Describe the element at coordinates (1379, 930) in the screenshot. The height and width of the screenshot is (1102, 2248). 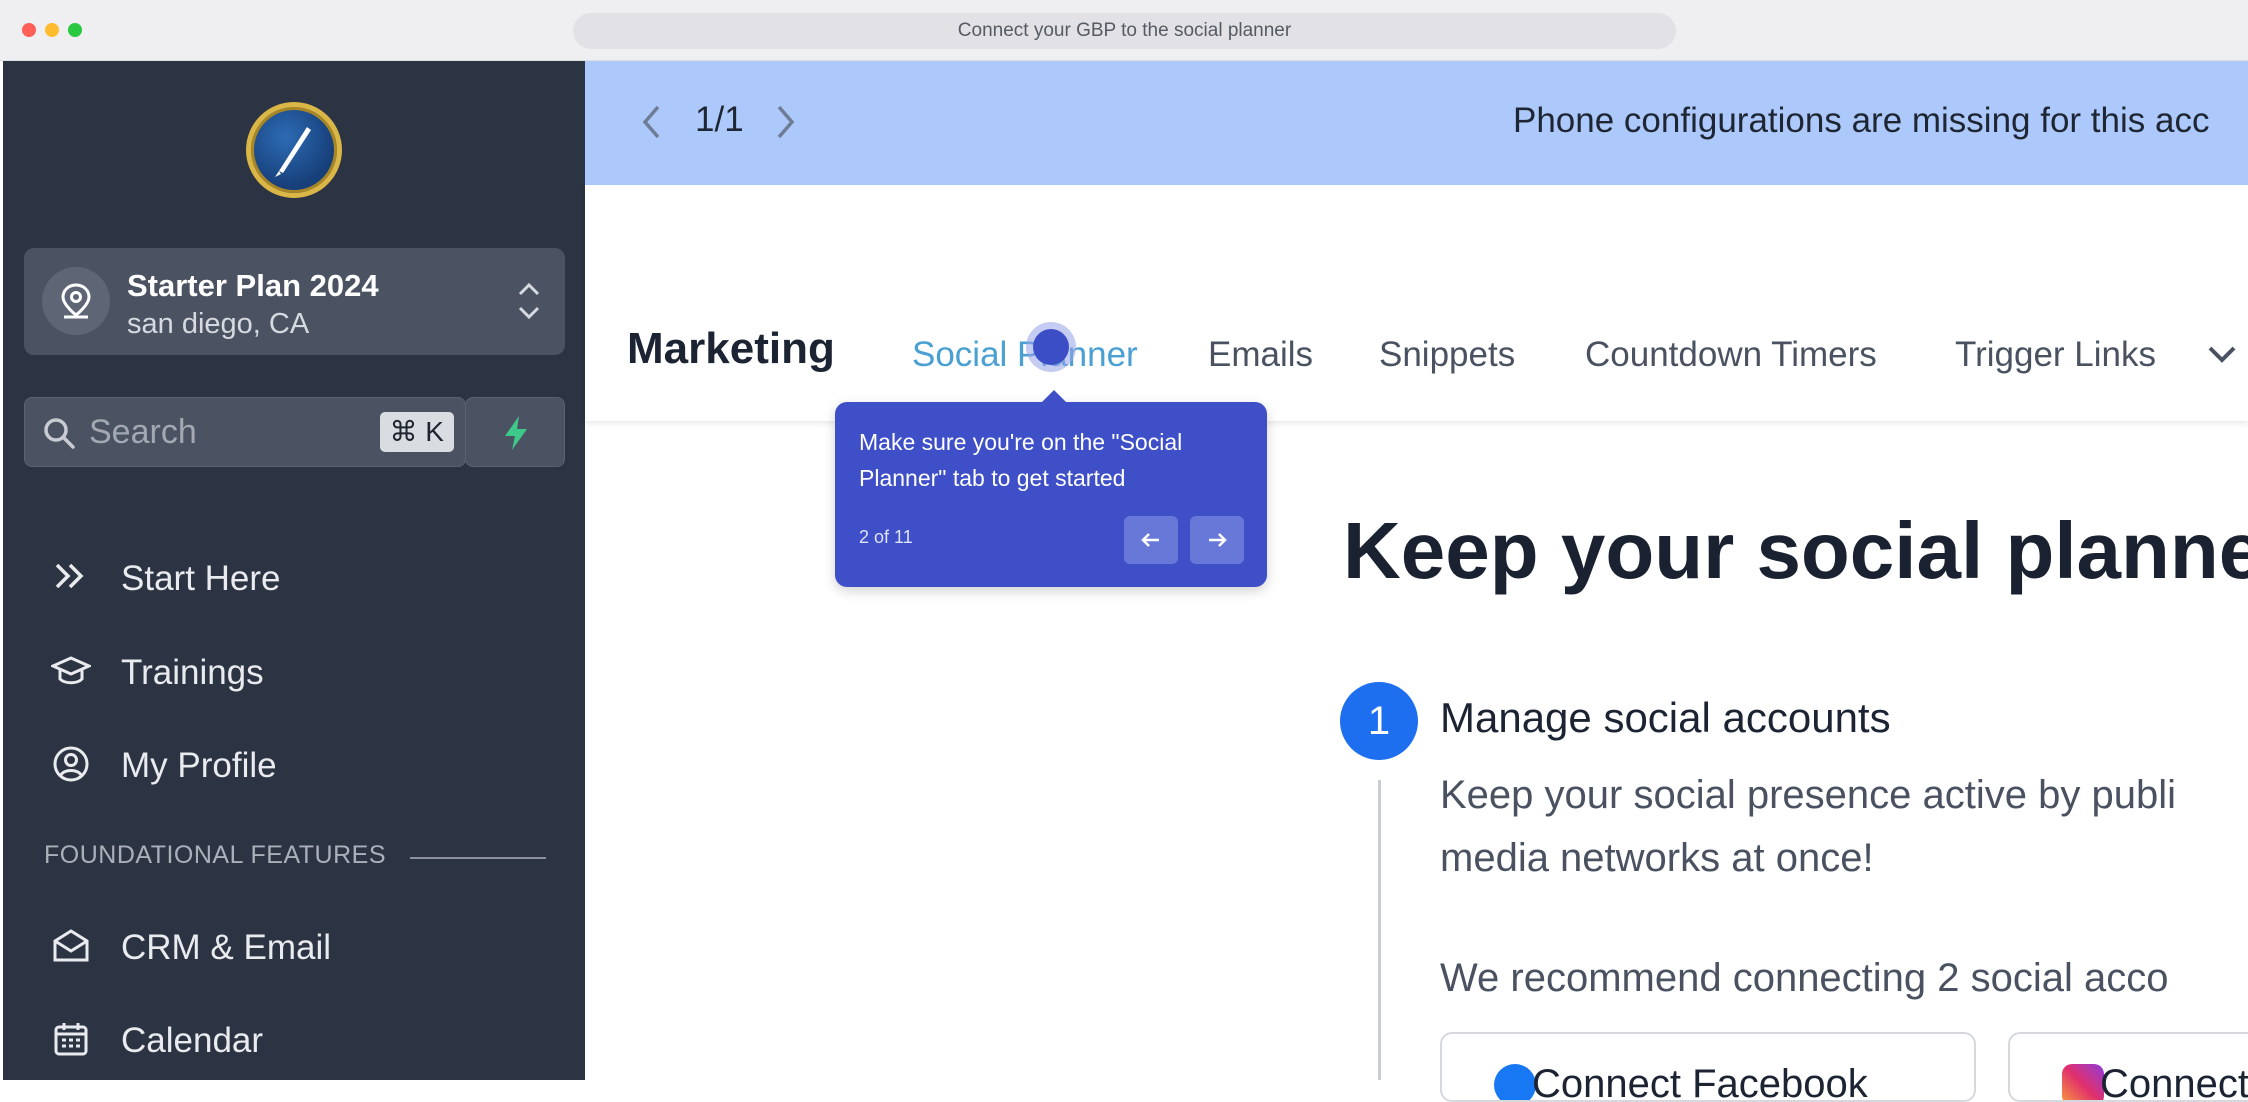
I see `step-connector-line` at that location.